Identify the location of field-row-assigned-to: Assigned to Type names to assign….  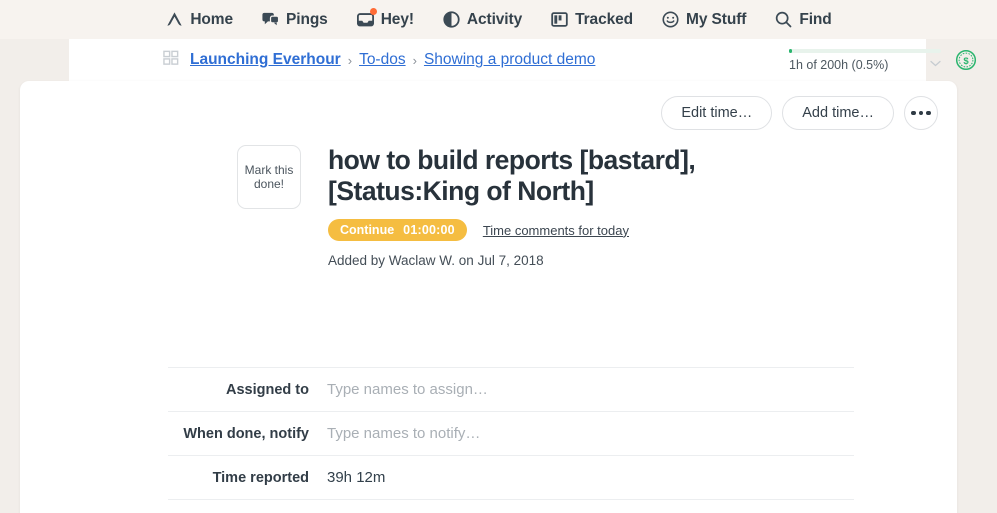
(511, 389).